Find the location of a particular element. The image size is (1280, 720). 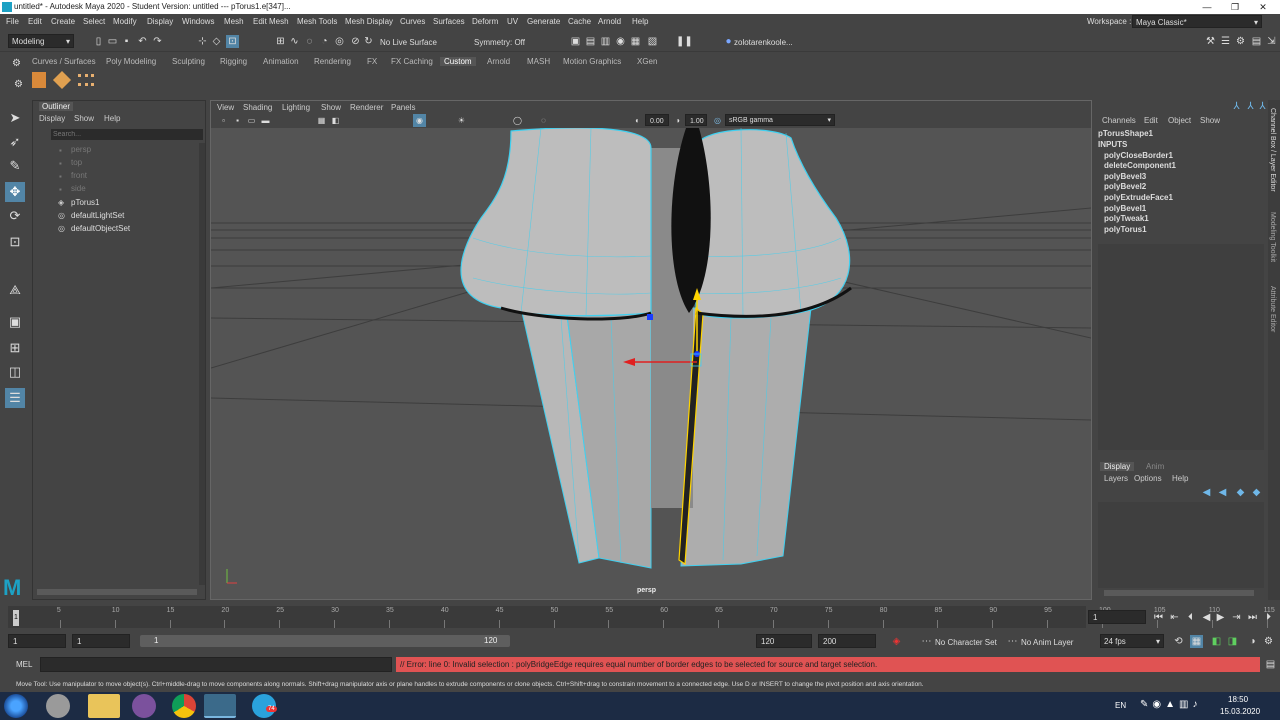

taskbar-file-explorer-icon is located at coordinates (104, 706).